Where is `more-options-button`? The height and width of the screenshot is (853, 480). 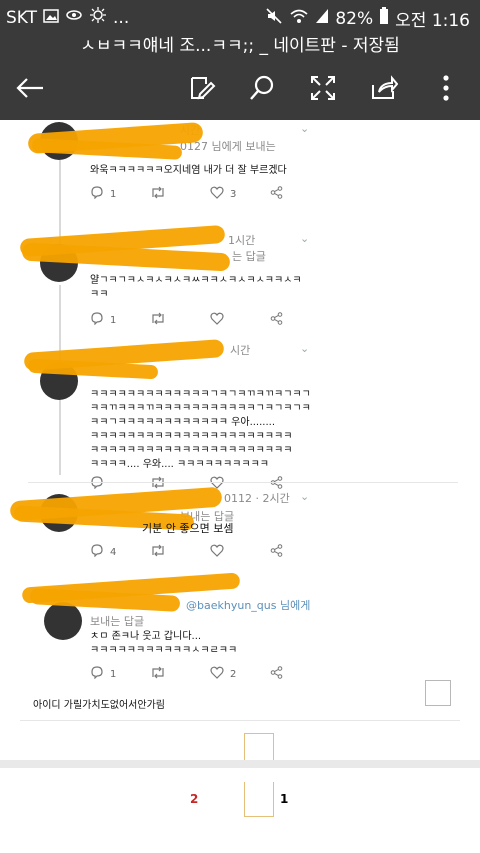 more-options-button is located at coordinates (446, 90).